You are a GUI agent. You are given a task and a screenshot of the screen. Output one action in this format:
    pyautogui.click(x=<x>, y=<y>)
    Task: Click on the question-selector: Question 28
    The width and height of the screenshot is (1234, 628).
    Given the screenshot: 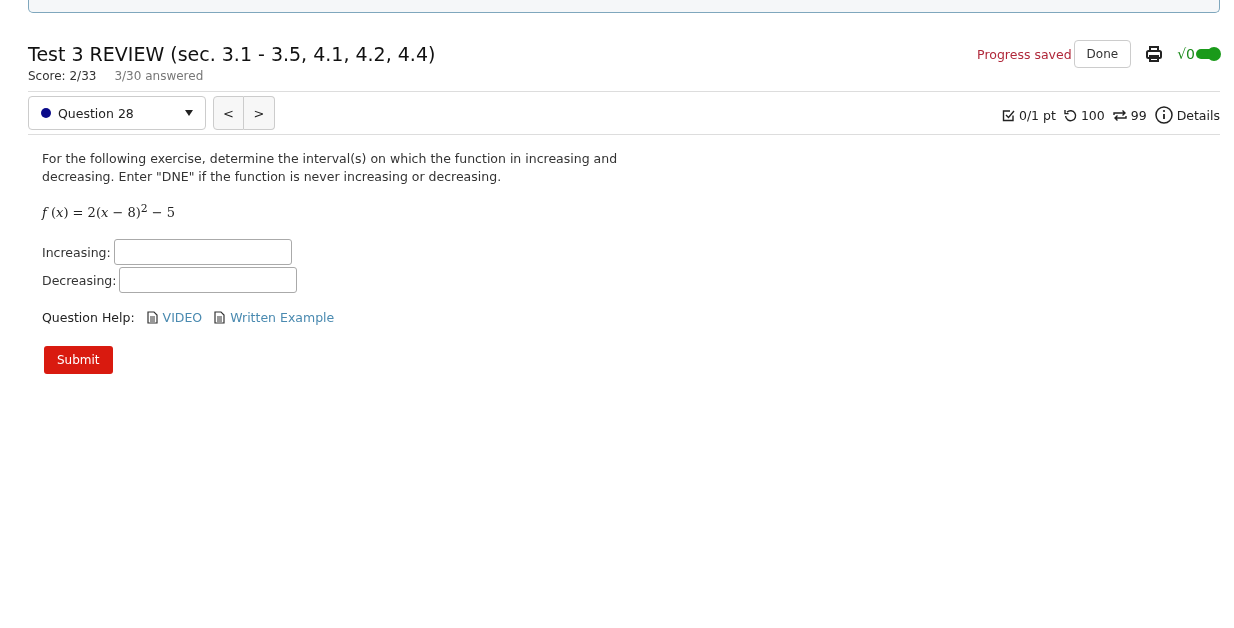 What is the action you would take?
    pyautogui.click(x=117, y=113)
    